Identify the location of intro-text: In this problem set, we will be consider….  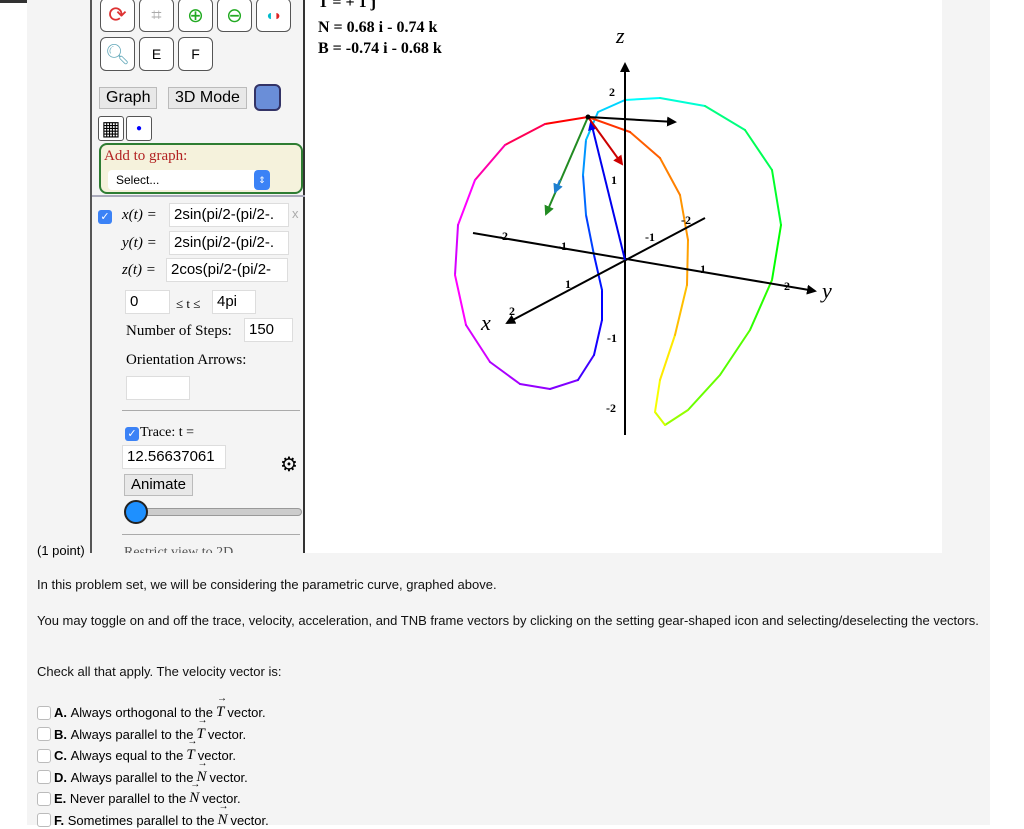
(267, 584).